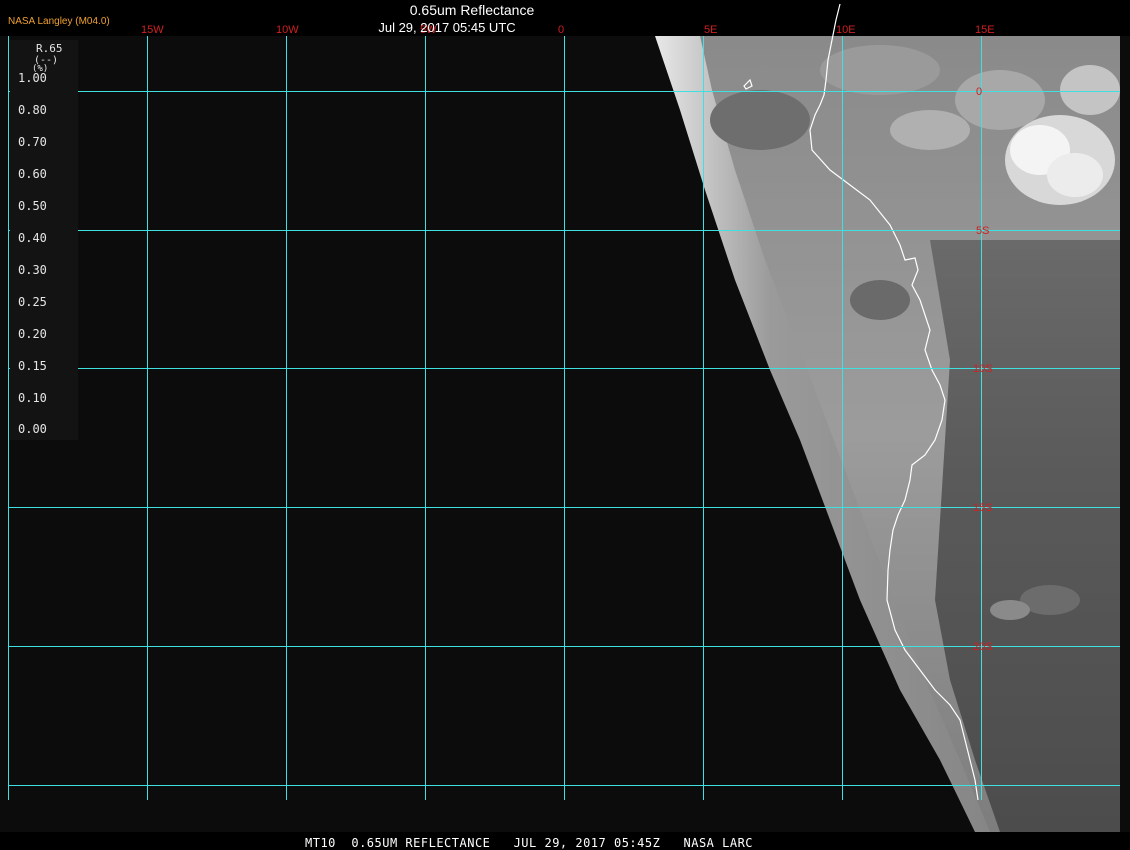 The height and width of the screenshot is (850, 1130). I want to click on legend-unit: (--), so click(46, 60).